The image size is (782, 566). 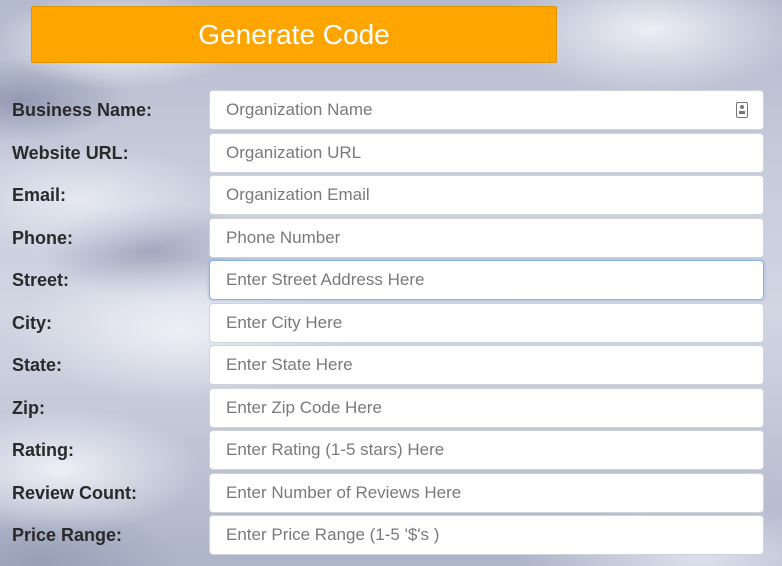 I want to click on phone-label: Phone:, so click(x=42, y=238).